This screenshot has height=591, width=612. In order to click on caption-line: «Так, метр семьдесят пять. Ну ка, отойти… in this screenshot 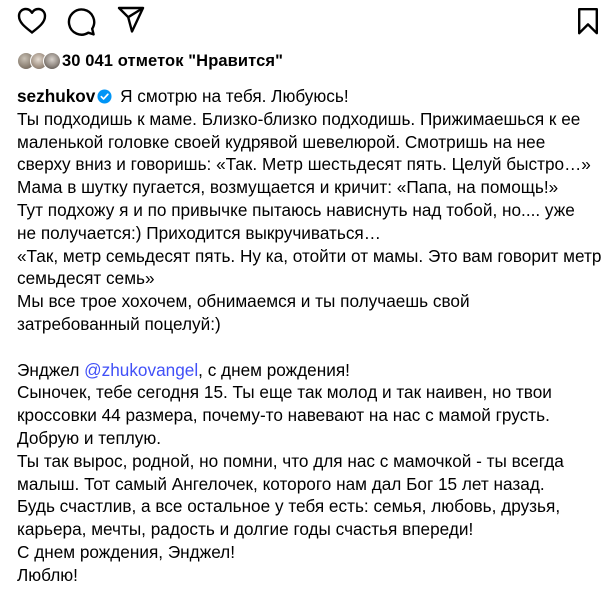, I will do `click(309, 255)`.